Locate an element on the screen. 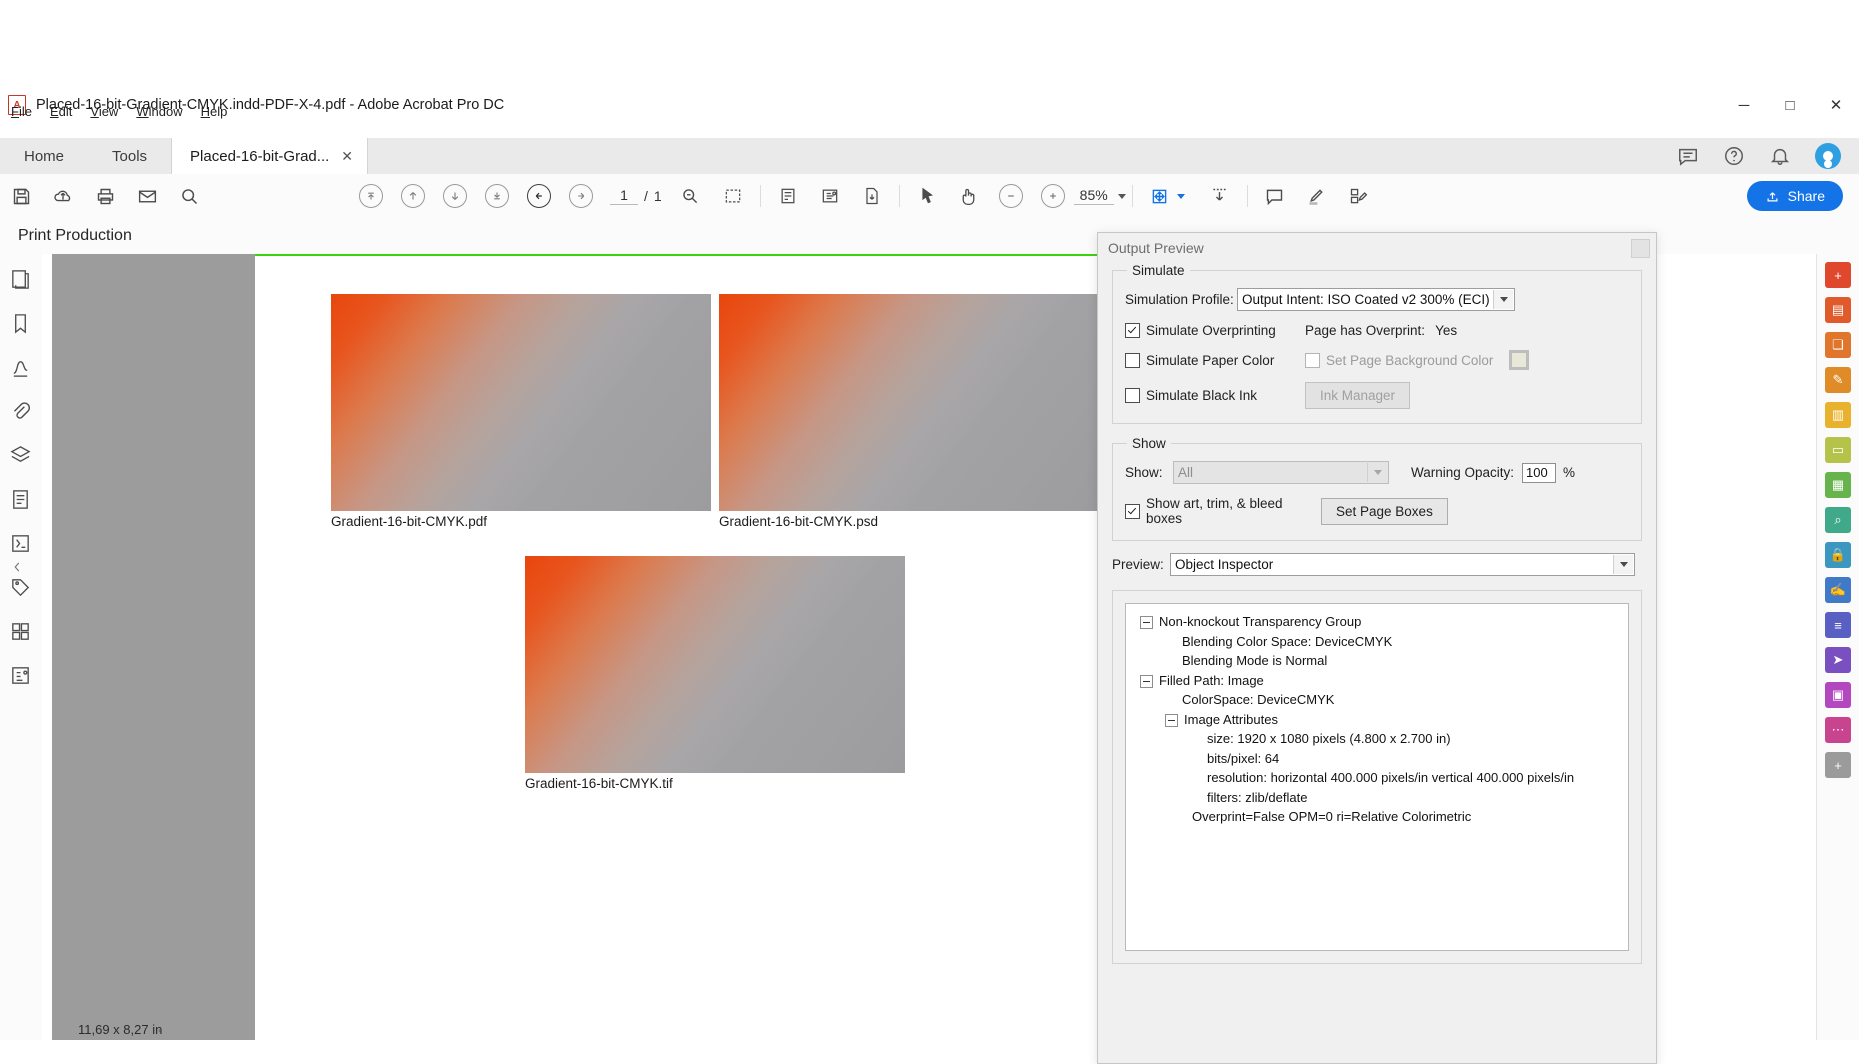 The width and height of the screenshot is (1859, 1064). add-tool-icon: + is located at coordinates (1838, 275).